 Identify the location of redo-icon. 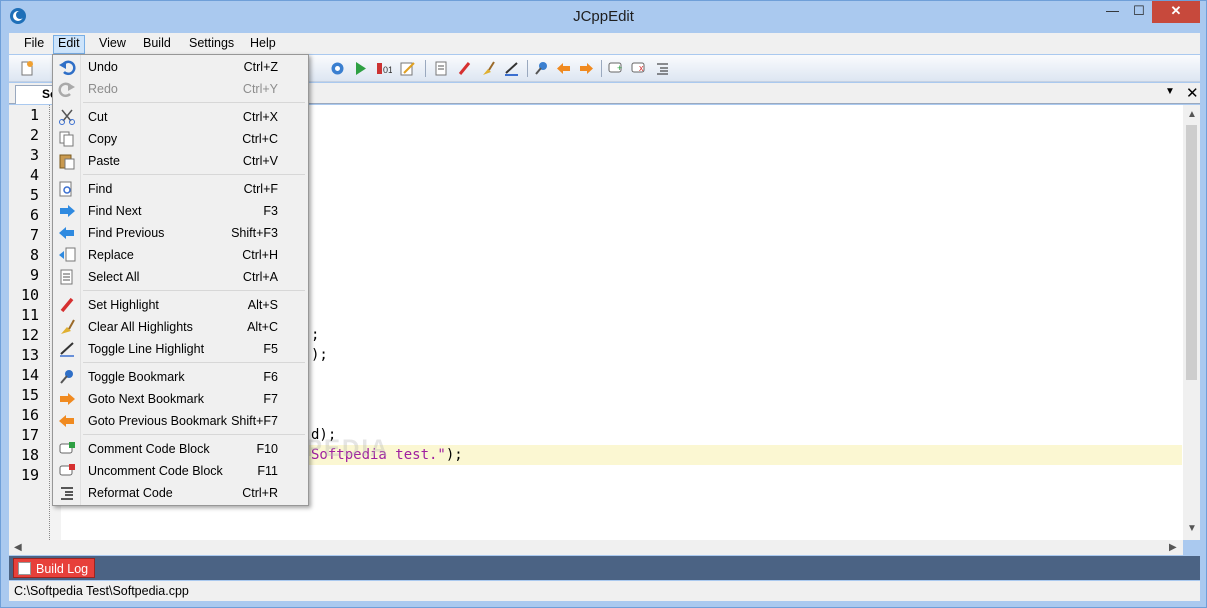
(67, 89).